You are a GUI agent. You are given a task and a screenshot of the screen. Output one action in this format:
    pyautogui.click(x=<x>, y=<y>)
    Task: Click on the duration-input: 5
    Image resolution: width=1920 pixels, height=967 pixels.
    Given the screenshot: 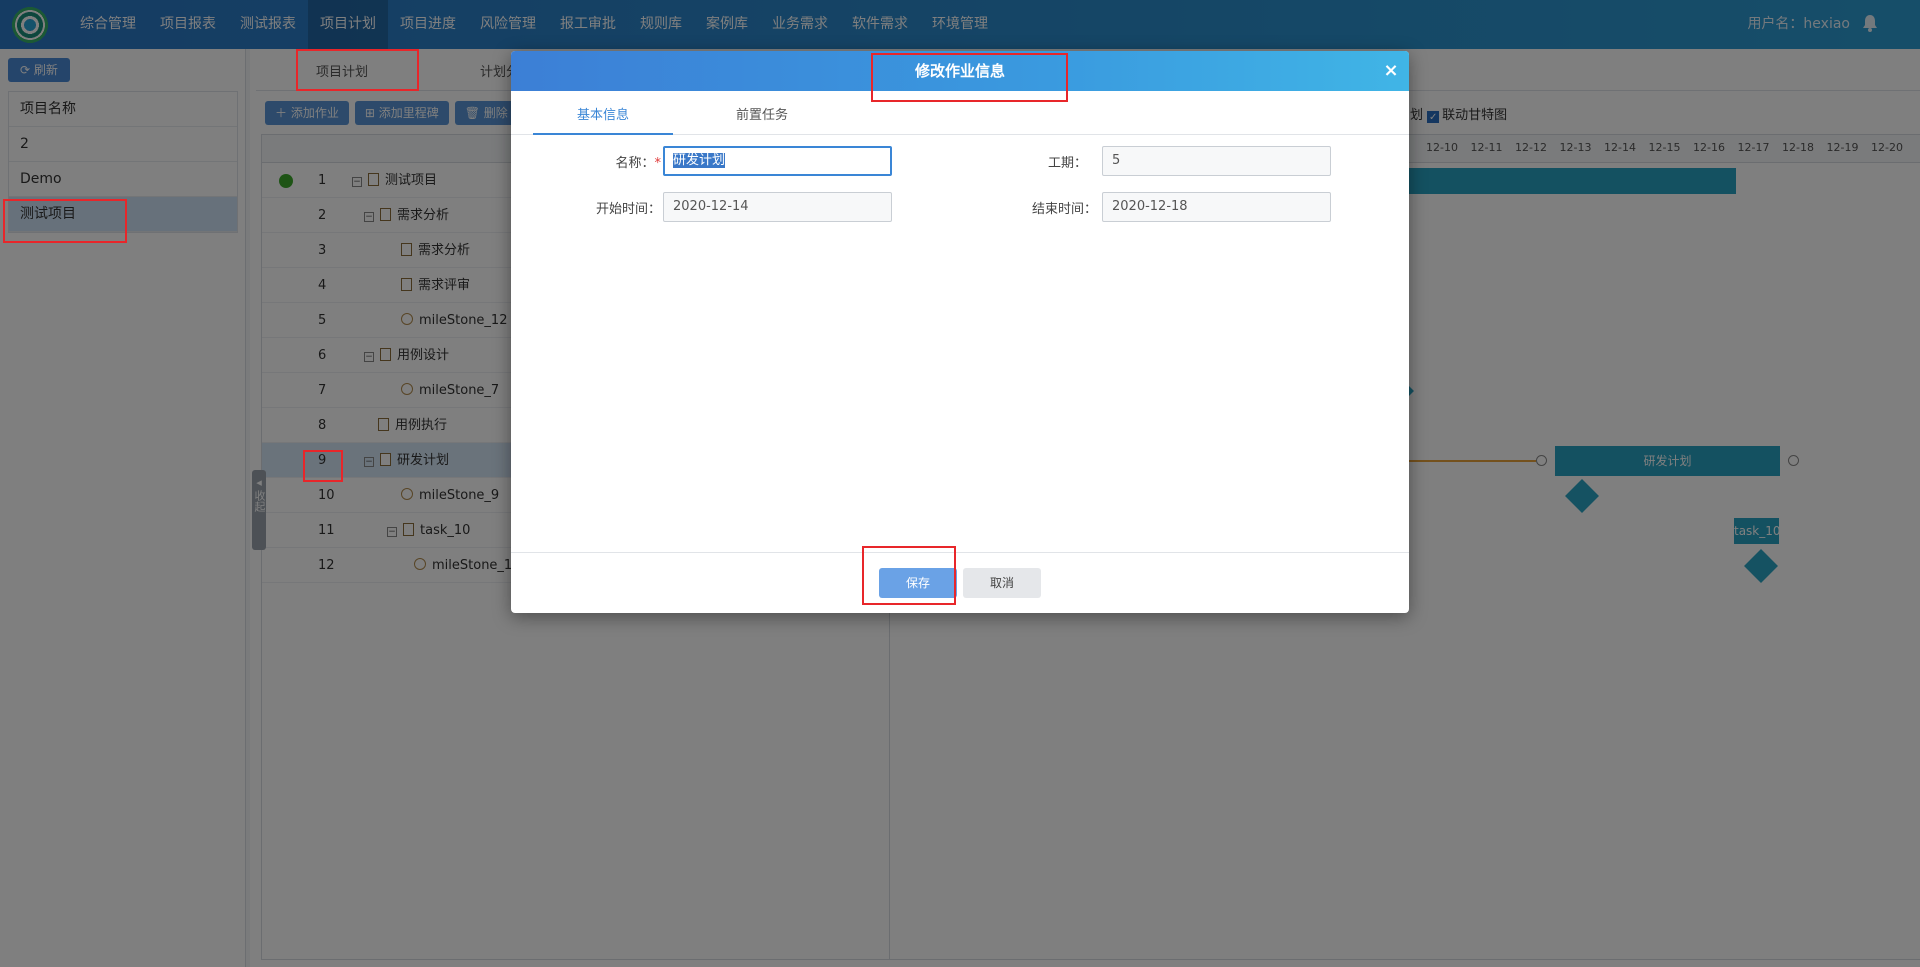 What is the action you would take?
    pyautogui.click(x=1216, y=161)
    